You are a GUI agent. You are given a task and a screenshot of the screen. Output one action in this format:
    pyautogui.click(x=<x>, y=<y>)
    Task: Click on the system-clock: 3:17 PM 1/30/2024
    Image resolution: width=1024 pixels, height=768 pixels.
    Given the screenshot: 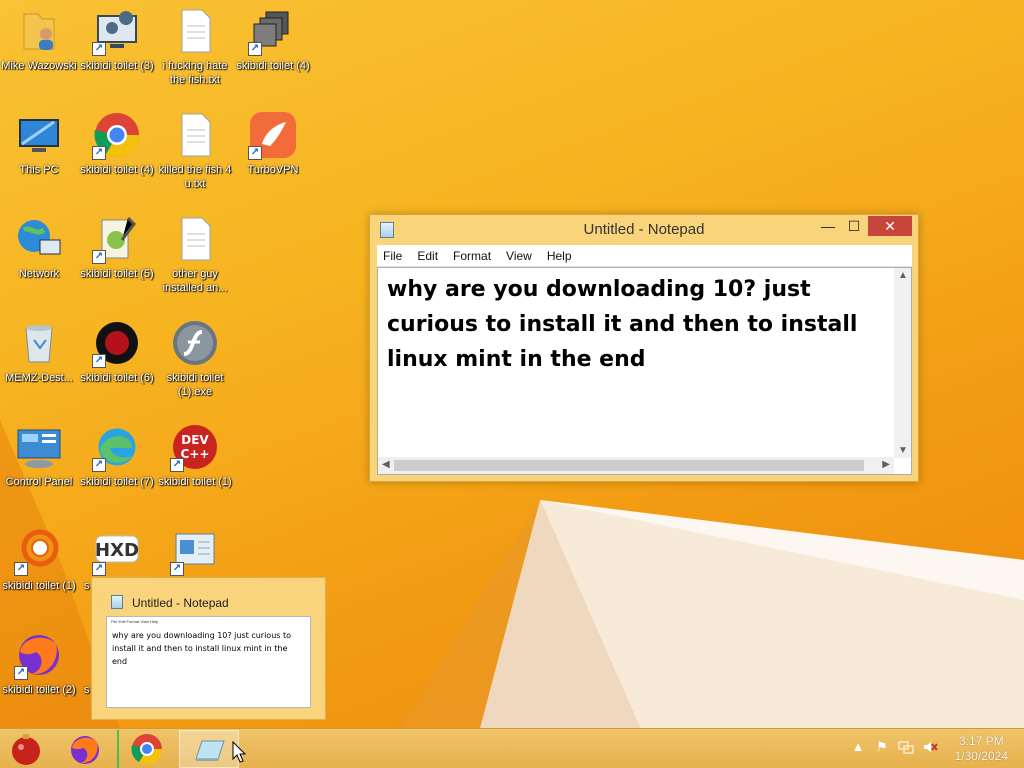 What is the action you would take?
    pyautogui.click(x=981, y=749)
    